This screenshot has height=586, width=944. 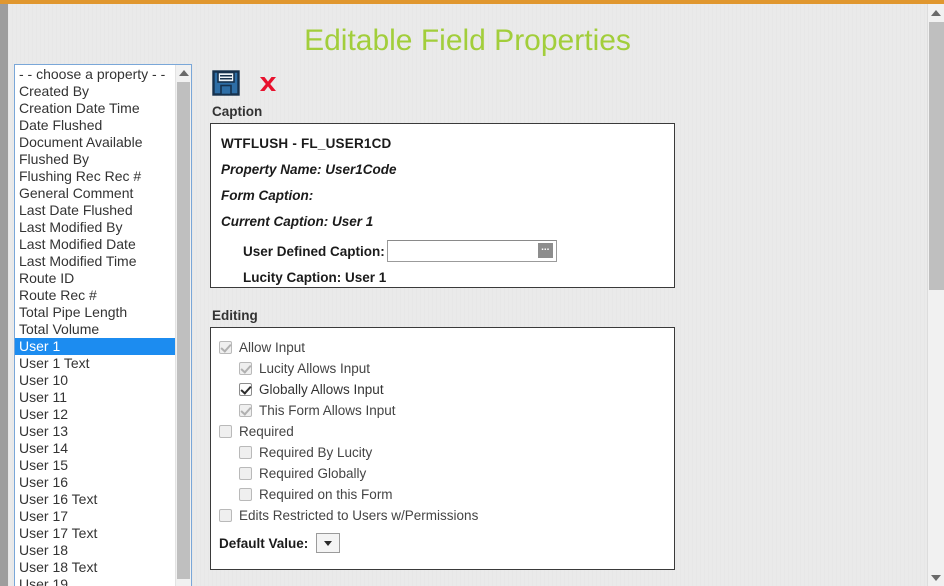 What do you see at coordinates (245, 473) in the screenshot?
I see `checkbox-required-globally` at bounding box center [245, 473].